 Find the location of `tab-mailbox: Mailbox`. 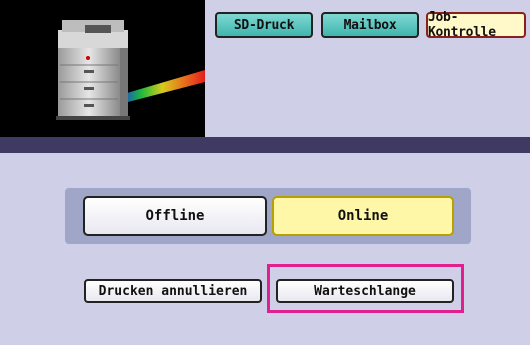

tab-mailbox: Mailbox is located at coordinates (370, 25).